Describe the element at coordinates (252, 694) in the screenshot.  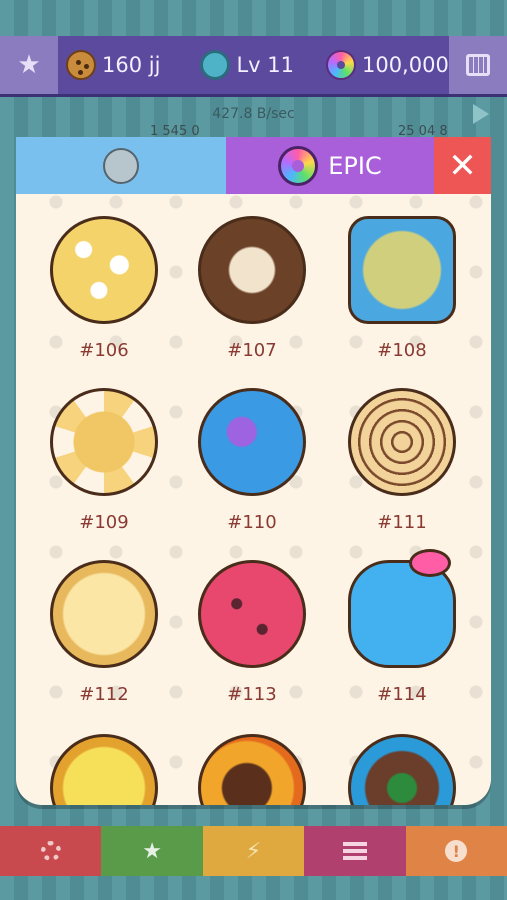
I see `cookie-label: #113` at that location.